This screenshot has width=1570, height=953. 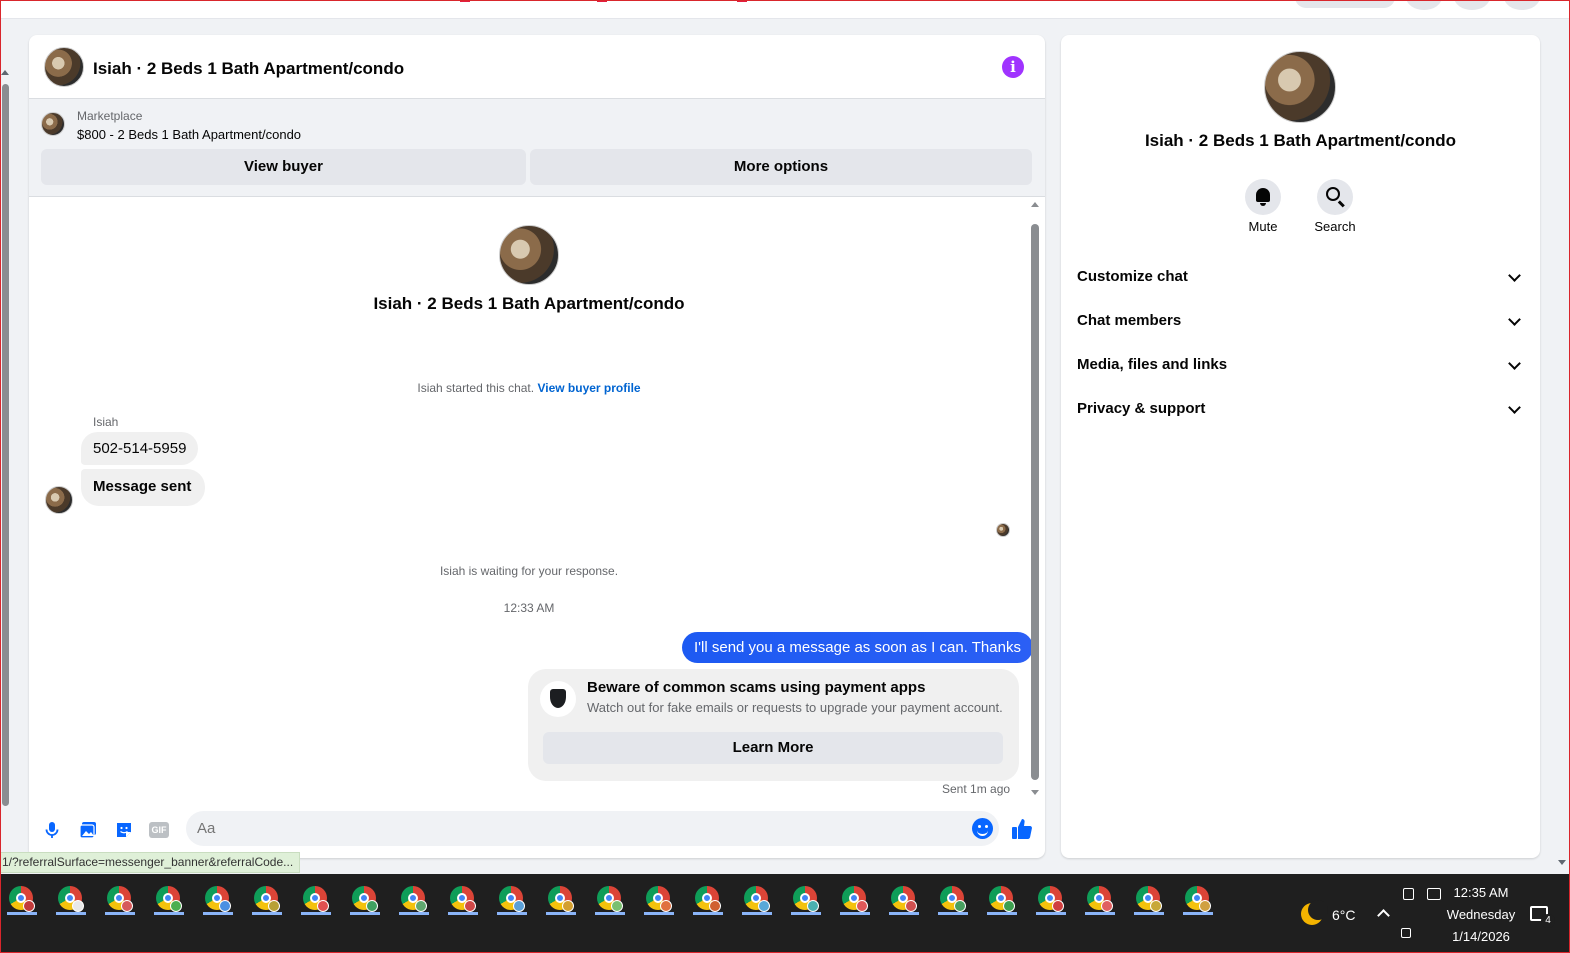 What do you see at coordinates (189, 134) in the screenshot?
I see `listing-title: $800 - 2 Beds 1 Bath Apartment/condo` at bounding box center [189, 134].